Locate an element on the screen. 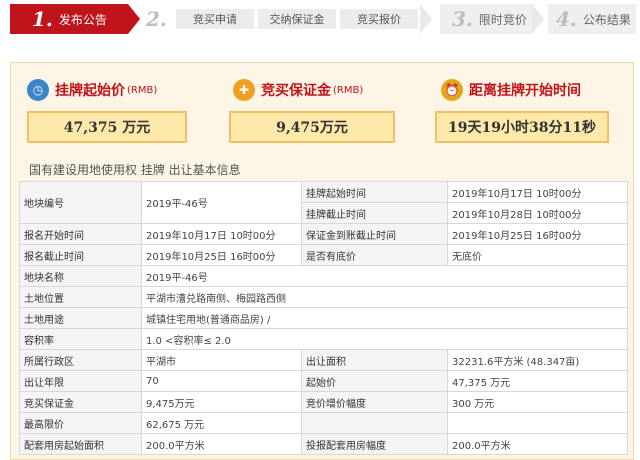  table-value: 300 万元 is located at coordinates (537, 402).